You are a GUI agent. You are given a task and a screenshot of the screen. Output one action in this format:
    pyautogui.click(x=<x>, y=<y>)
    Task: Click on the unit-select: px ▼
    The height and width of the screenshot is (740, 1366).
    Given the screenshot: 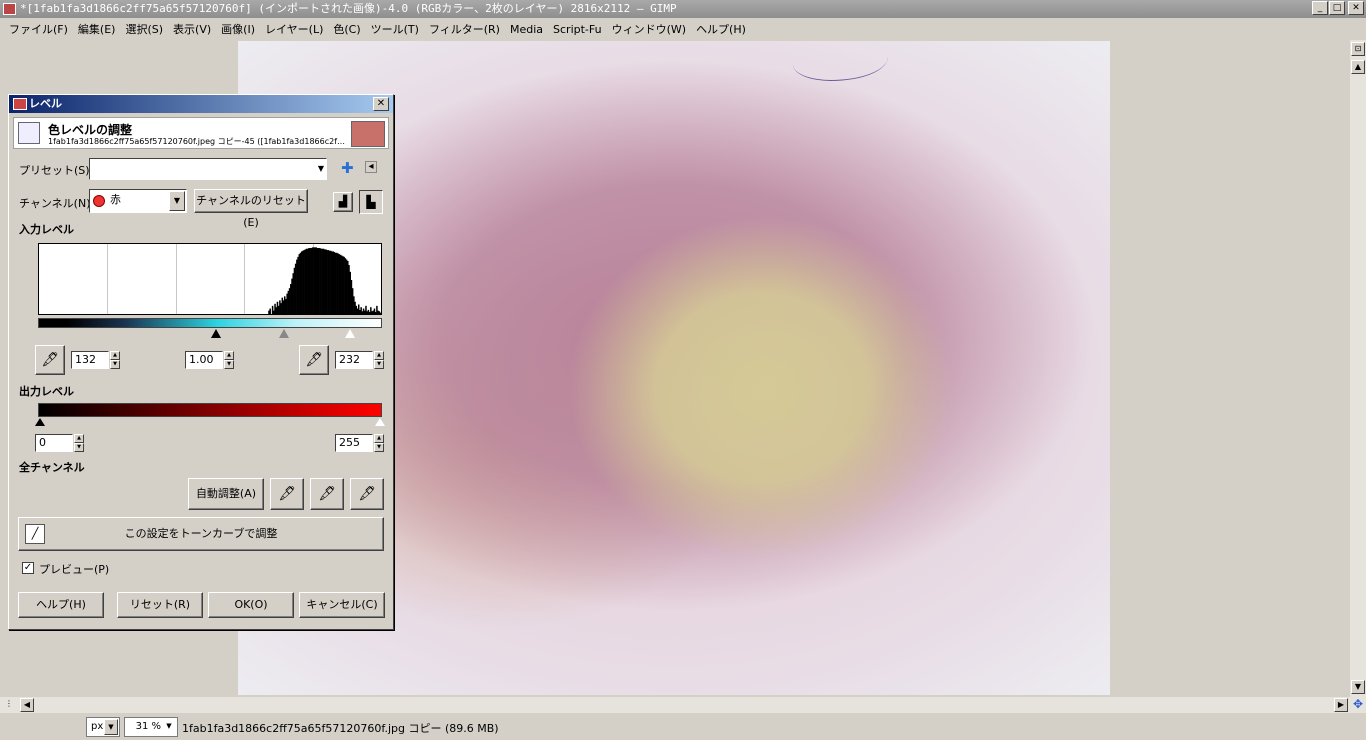 What is the action you would take?
    pyautogui.click(x=103, y=727)
    